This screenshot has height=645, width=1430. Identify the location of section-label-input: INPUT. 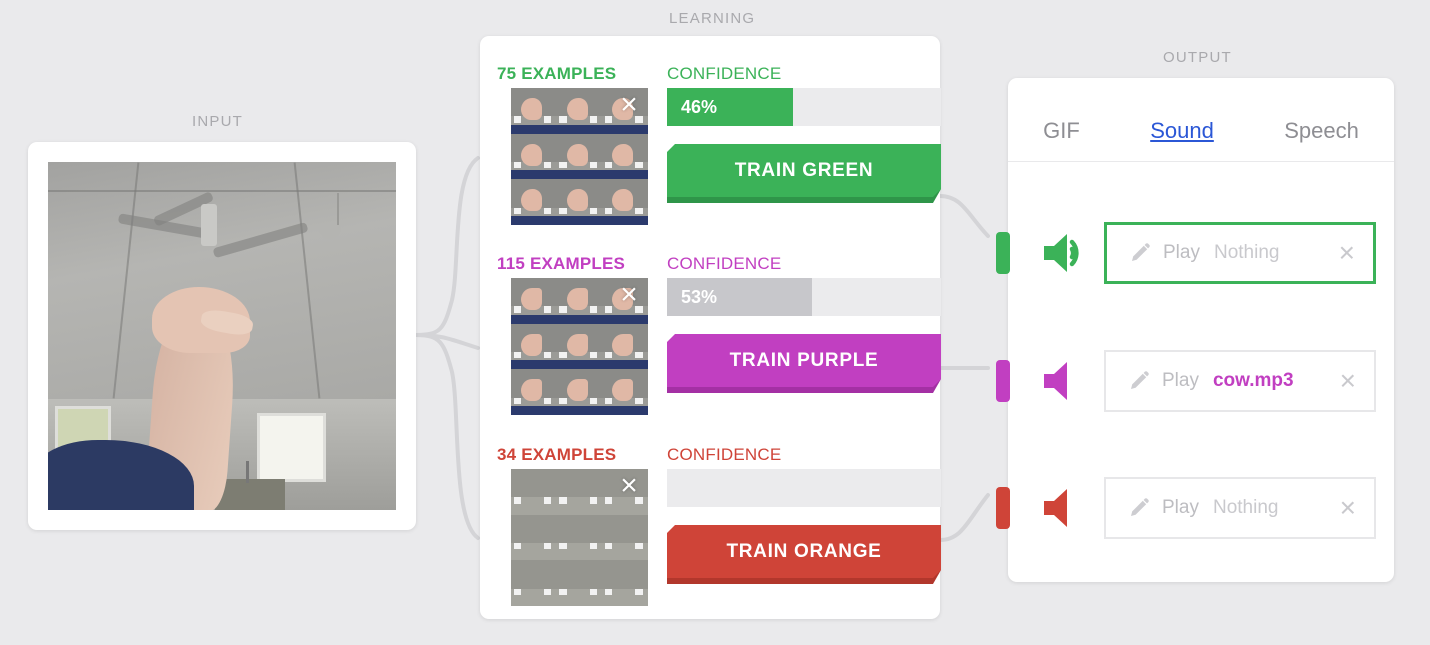
(217, 121).